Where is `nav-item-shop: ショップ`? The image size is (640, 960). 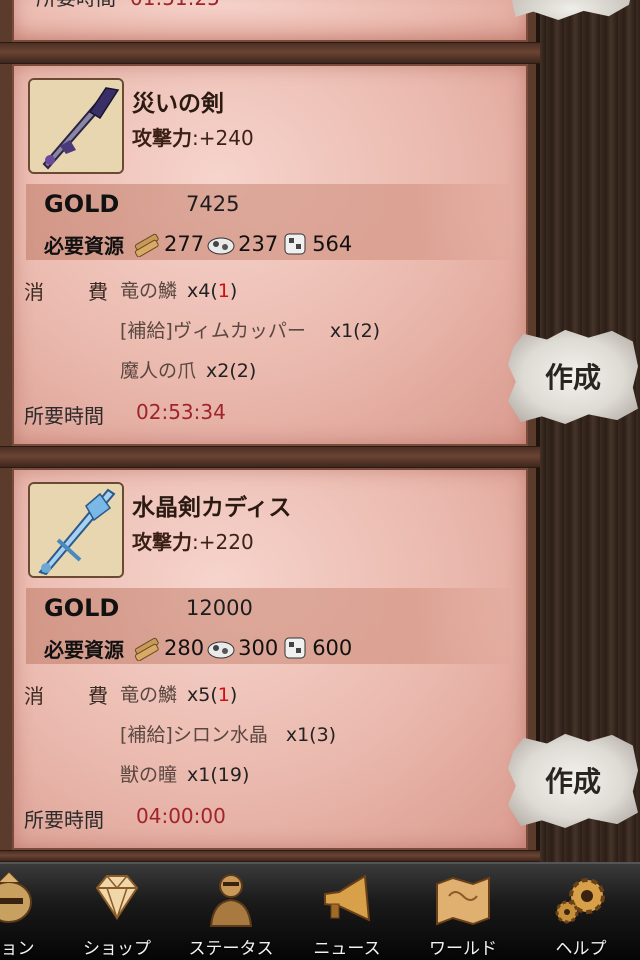
nav-item-shop: ショップ is located at coordinates (117, 914).